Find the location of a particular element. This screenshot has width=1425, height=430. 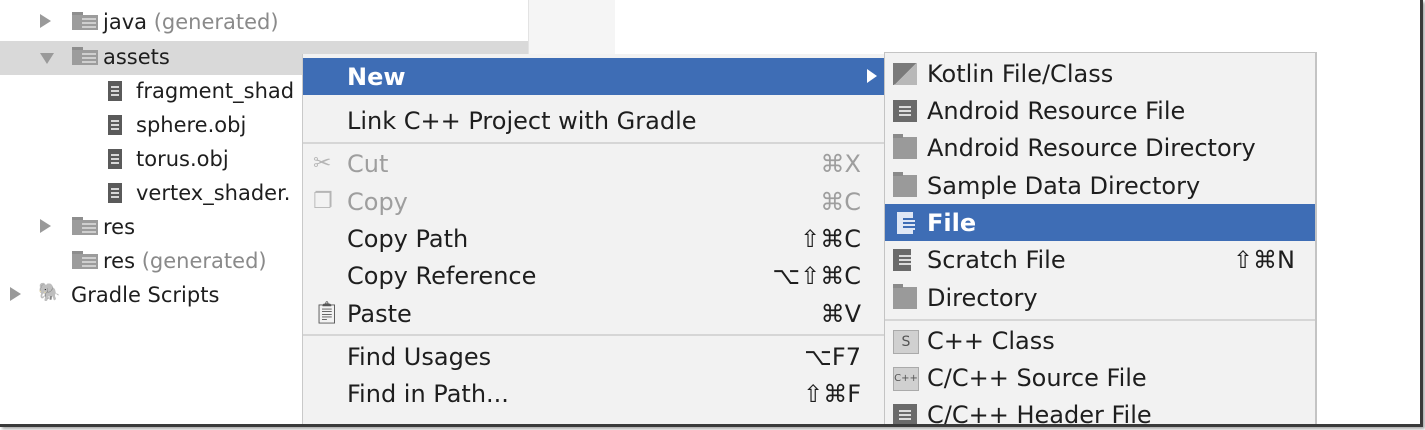

menu-item-new: New is located at coordinates (594, 76).